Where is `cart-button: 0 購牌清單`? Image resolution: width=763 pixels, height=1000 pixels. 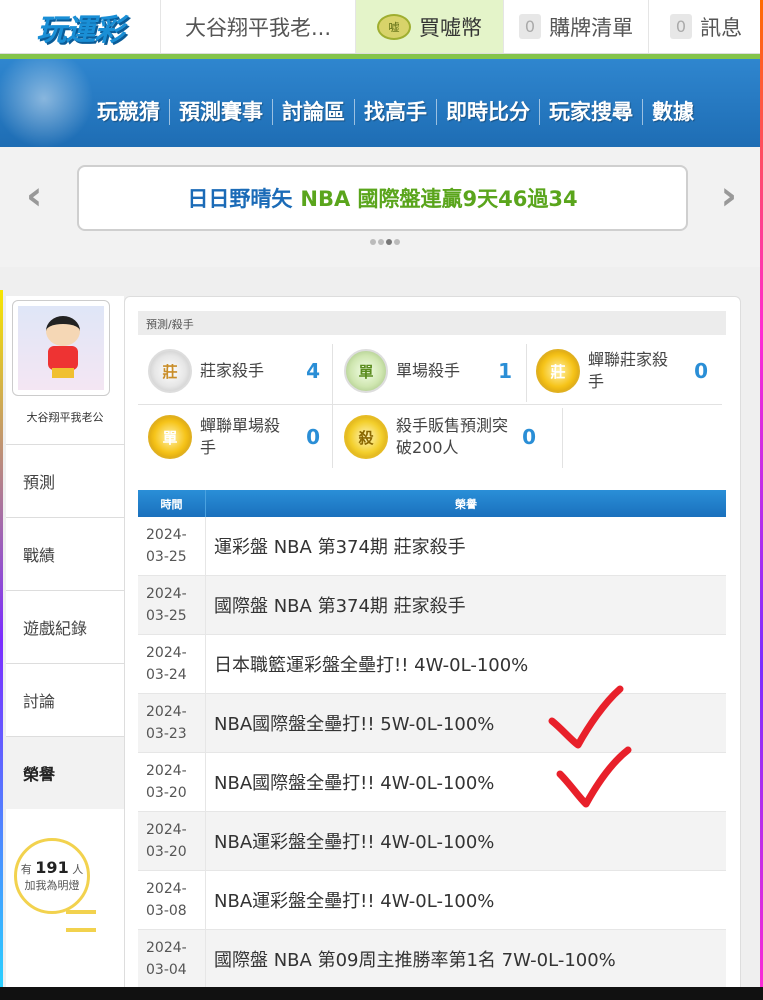 cart-button: 0 購牌清單 is located at coordinates (575, 26).